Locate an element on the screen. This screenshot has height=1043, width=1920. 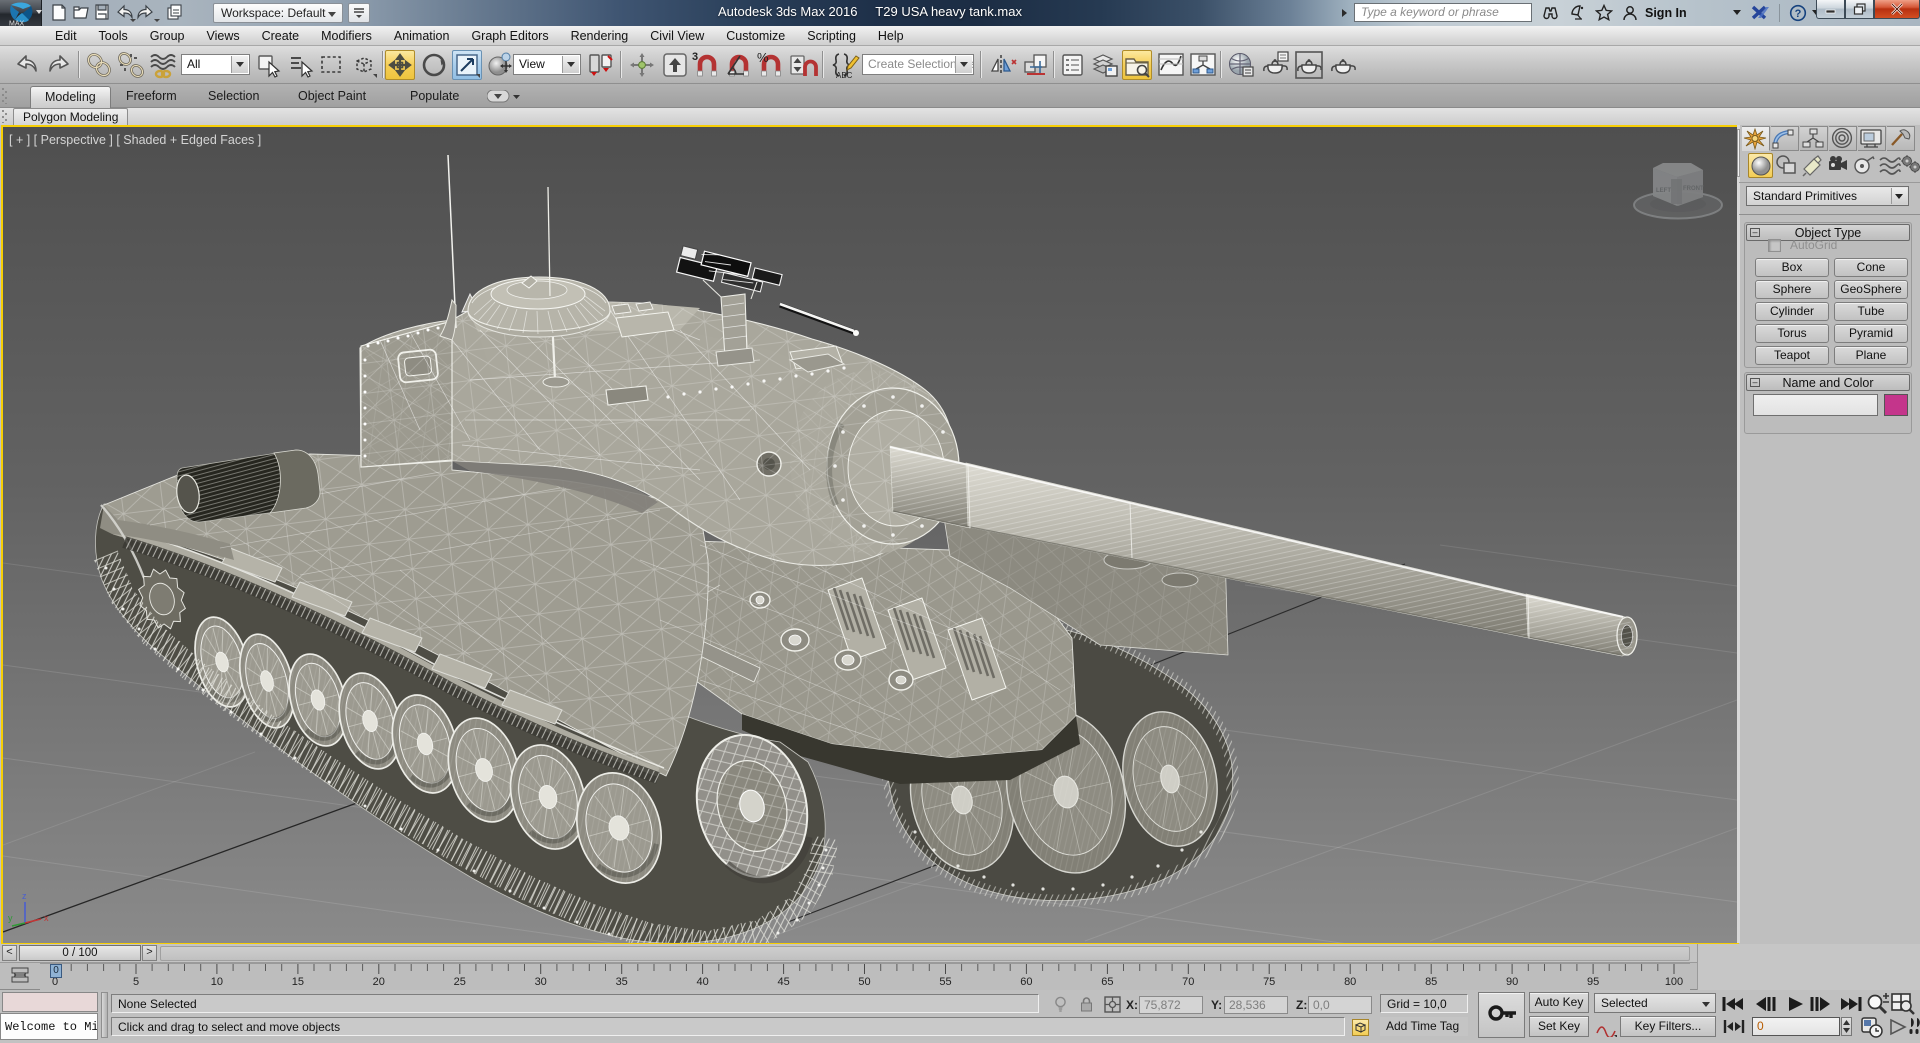
svg-text: 50 is located at coordinates (864, 982).